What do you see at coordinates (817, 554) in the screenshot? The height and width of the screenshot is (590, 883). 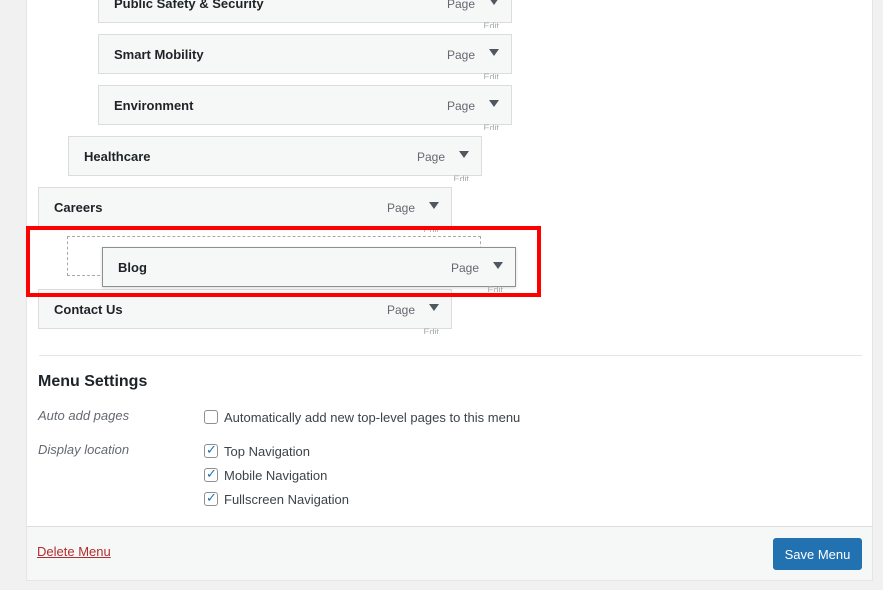 I see `save-menu-button: Save Menu` at bounding box center [817, 554].